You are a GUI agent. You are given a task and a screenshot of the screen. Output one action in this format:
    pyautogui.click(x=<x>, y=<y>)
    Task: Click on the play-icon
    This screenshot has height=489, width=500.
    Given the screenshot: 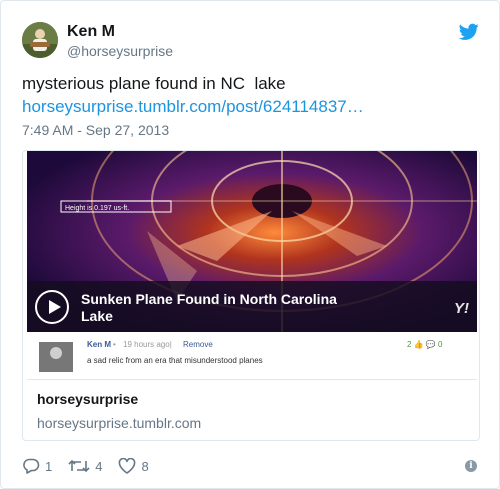 What is the action you would take?
    pyautogui.click(x=52, y=307)
    